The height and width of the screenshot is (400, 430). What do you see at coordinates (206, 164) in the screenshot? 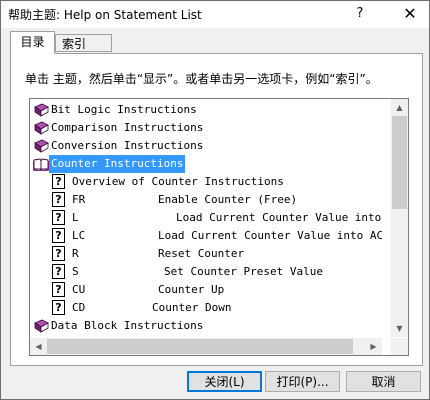
I see `tree-folder-counter: Counter Instructions` at bounding box center [206, 164].